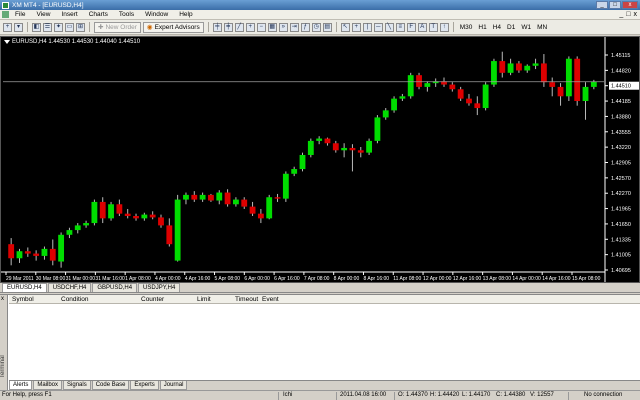 Image resolution: width=640 pixels, height=400 pixels. Describe the element at coordinates (345, 27) in the screenshot. I see `cursor-icon: ↖` at that location.